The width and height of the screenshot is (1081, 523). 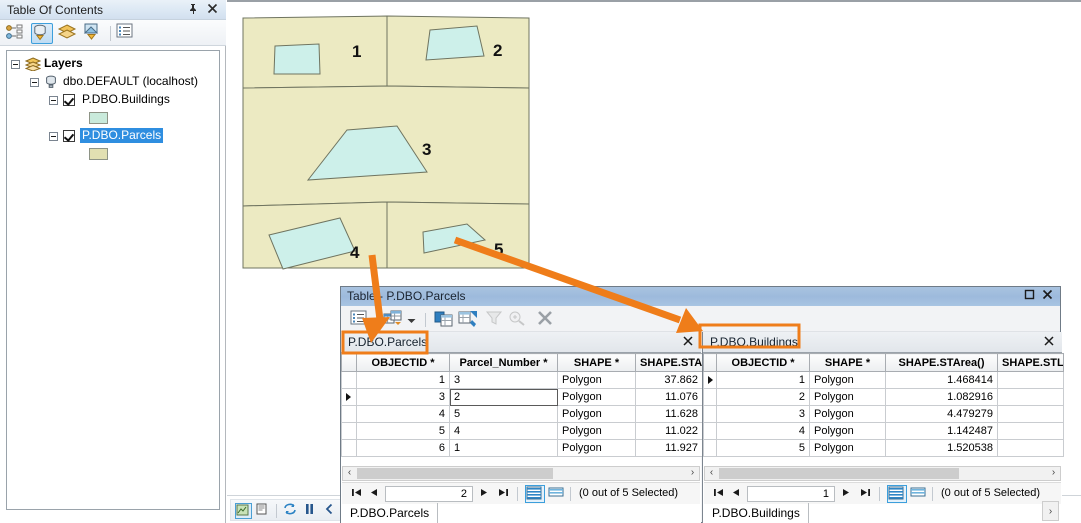 What do you see at coordinates (94, 33) in the screenshot?
I see `list-by-selection-icon` at bounding box center [94, 33].